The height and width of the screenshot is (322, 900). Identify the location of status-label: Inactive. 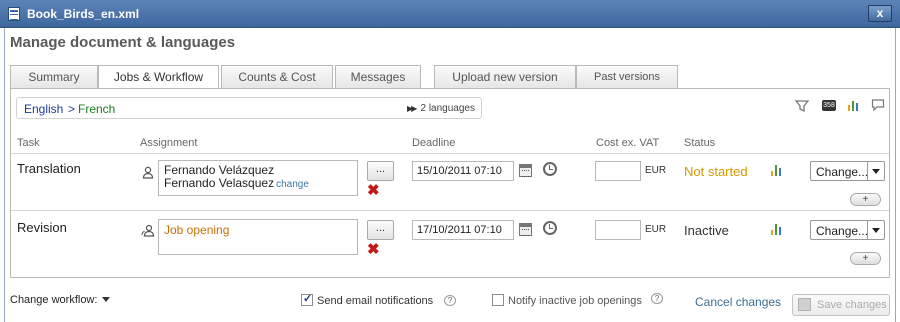
(706, 230).